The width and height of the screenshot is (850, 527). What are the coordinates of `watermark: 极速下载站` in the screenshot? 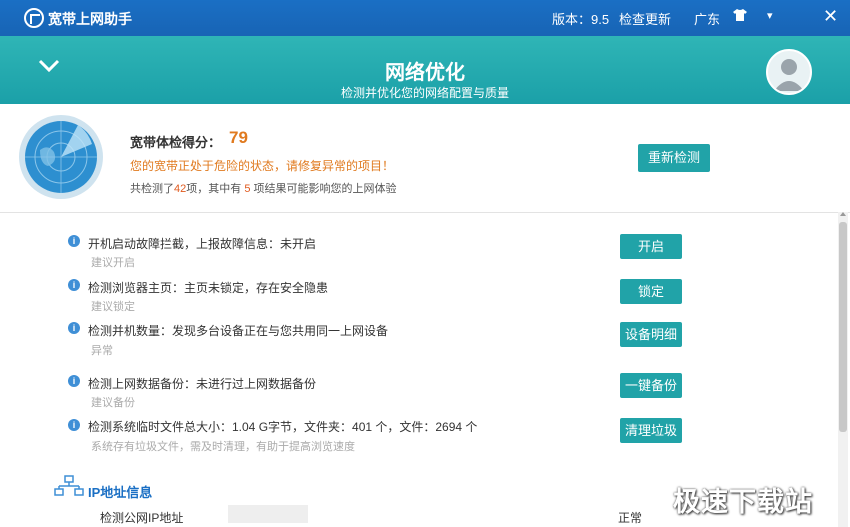 It's located at (743, 502).